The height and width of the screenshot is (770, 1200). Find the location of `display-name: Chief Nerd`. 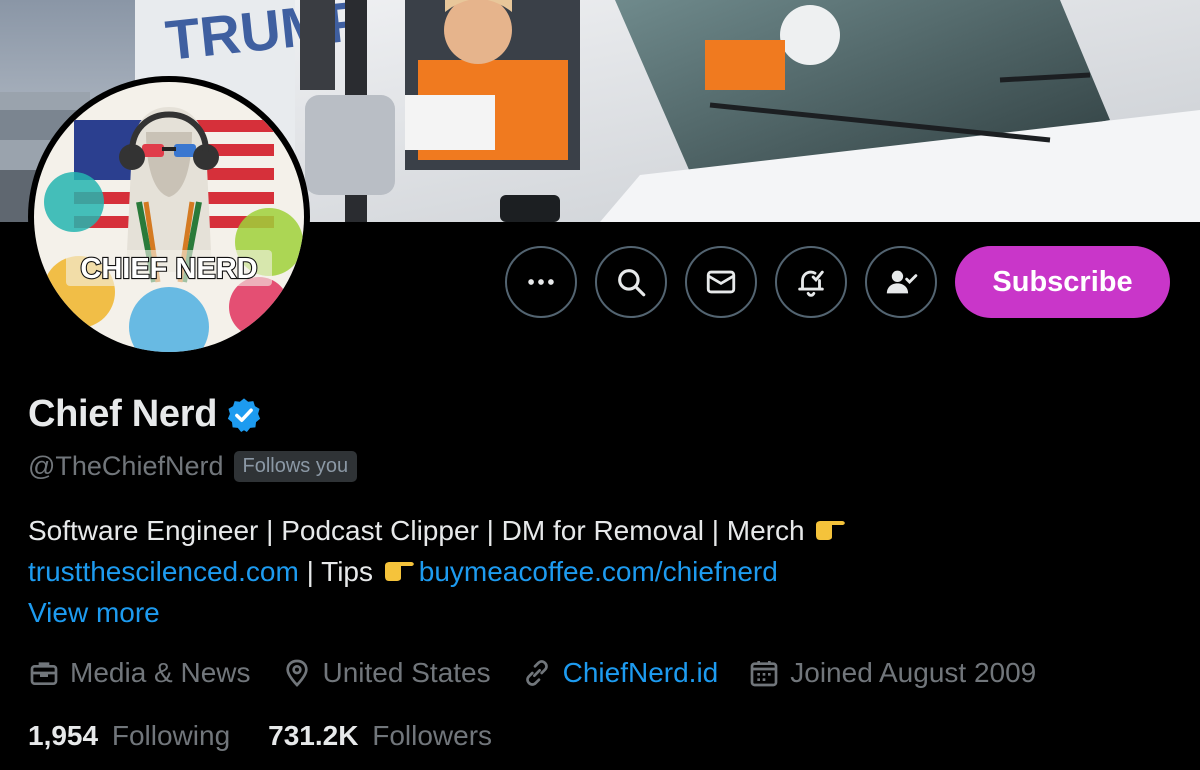

display-name: Chief Nerd is located at coordinates (123, 414).